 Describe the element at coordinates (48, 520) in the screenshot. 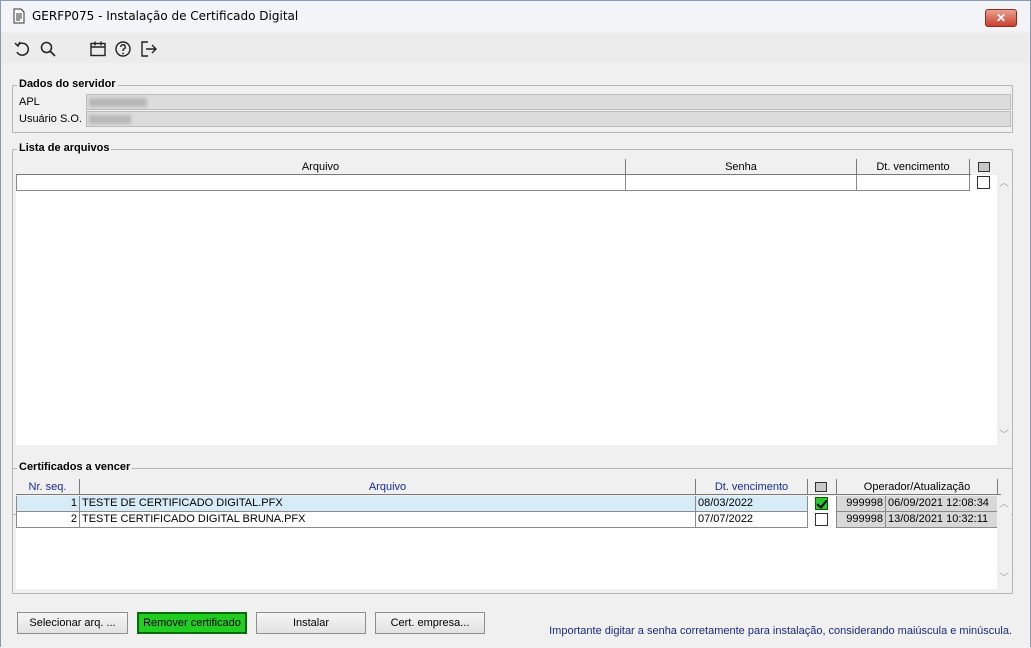

I see `seq-cell: 2` at that location.